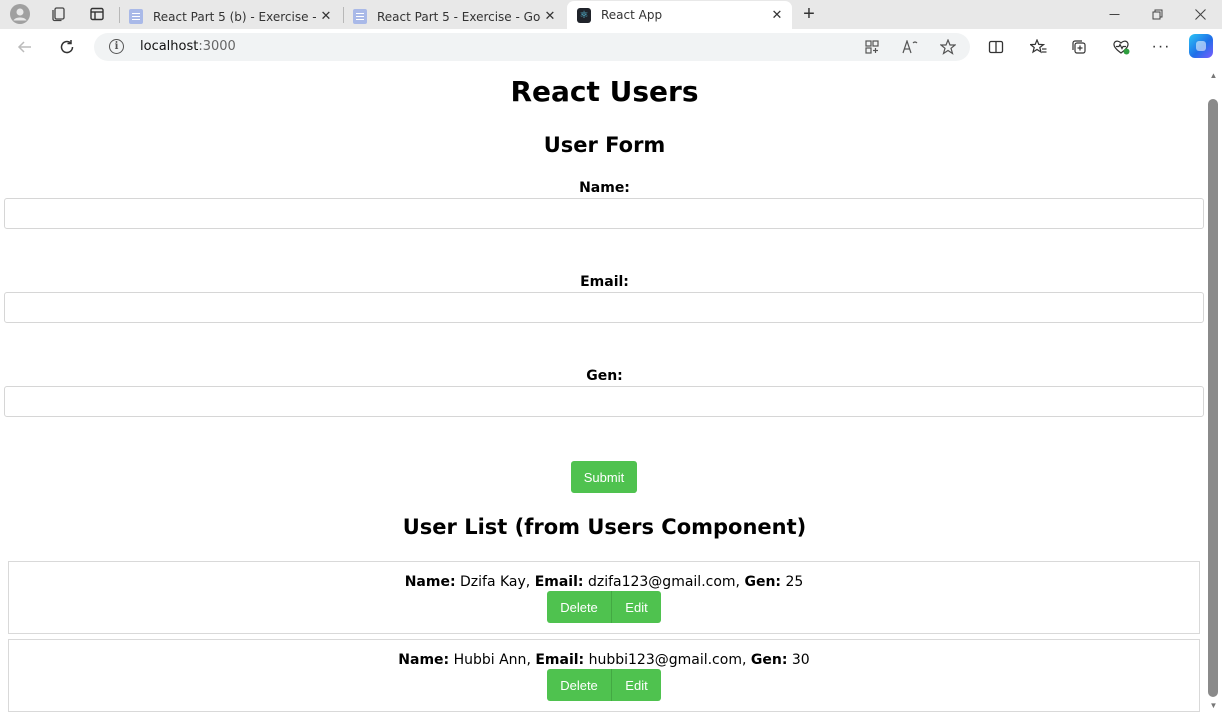 The width and height of the screenshot is (1222, 720). Describe the element at coordinates (1038, 47) in the screenshot. I see `favorites-list-icon` at that location.